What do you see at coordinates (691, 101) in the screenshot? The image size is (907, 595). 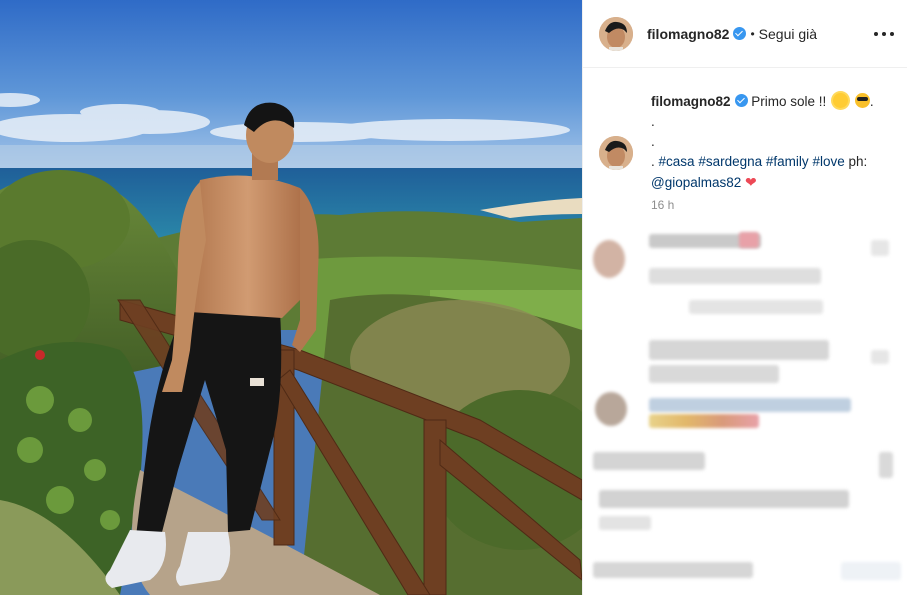 I see `caption-username: filomagno82` at bounding box center [691, 101].